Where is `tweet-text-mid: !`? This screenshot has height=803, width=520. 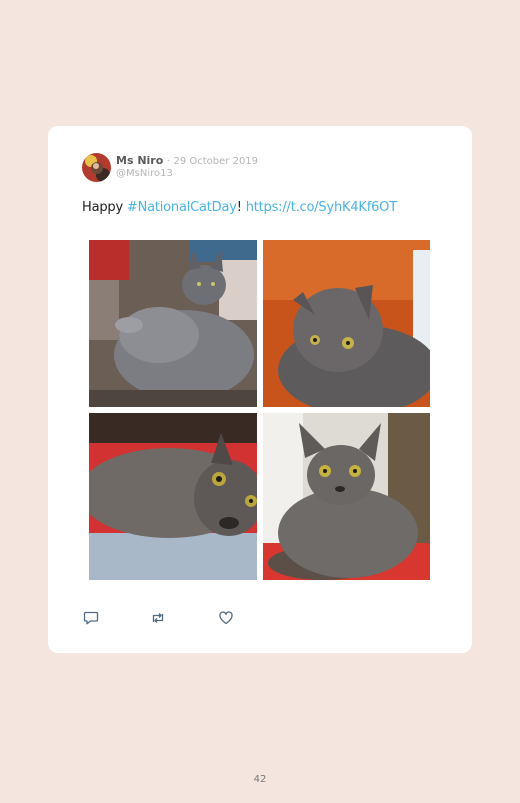 tweet-text-mid: ! is located at coordinates (241, 207).